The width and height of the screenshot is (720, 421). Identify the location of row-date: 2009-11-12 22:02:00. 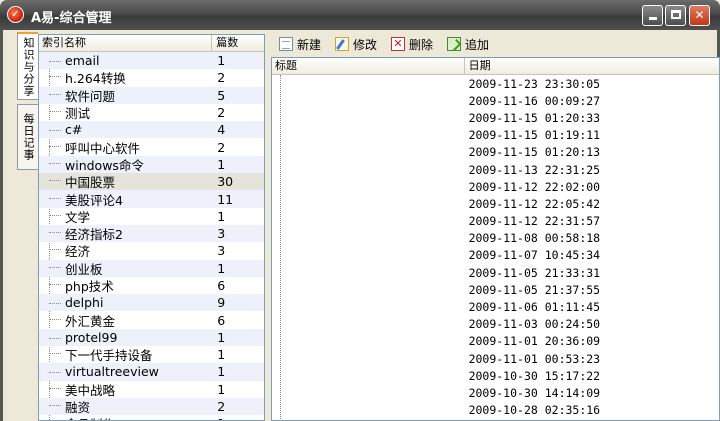
(534, 186).